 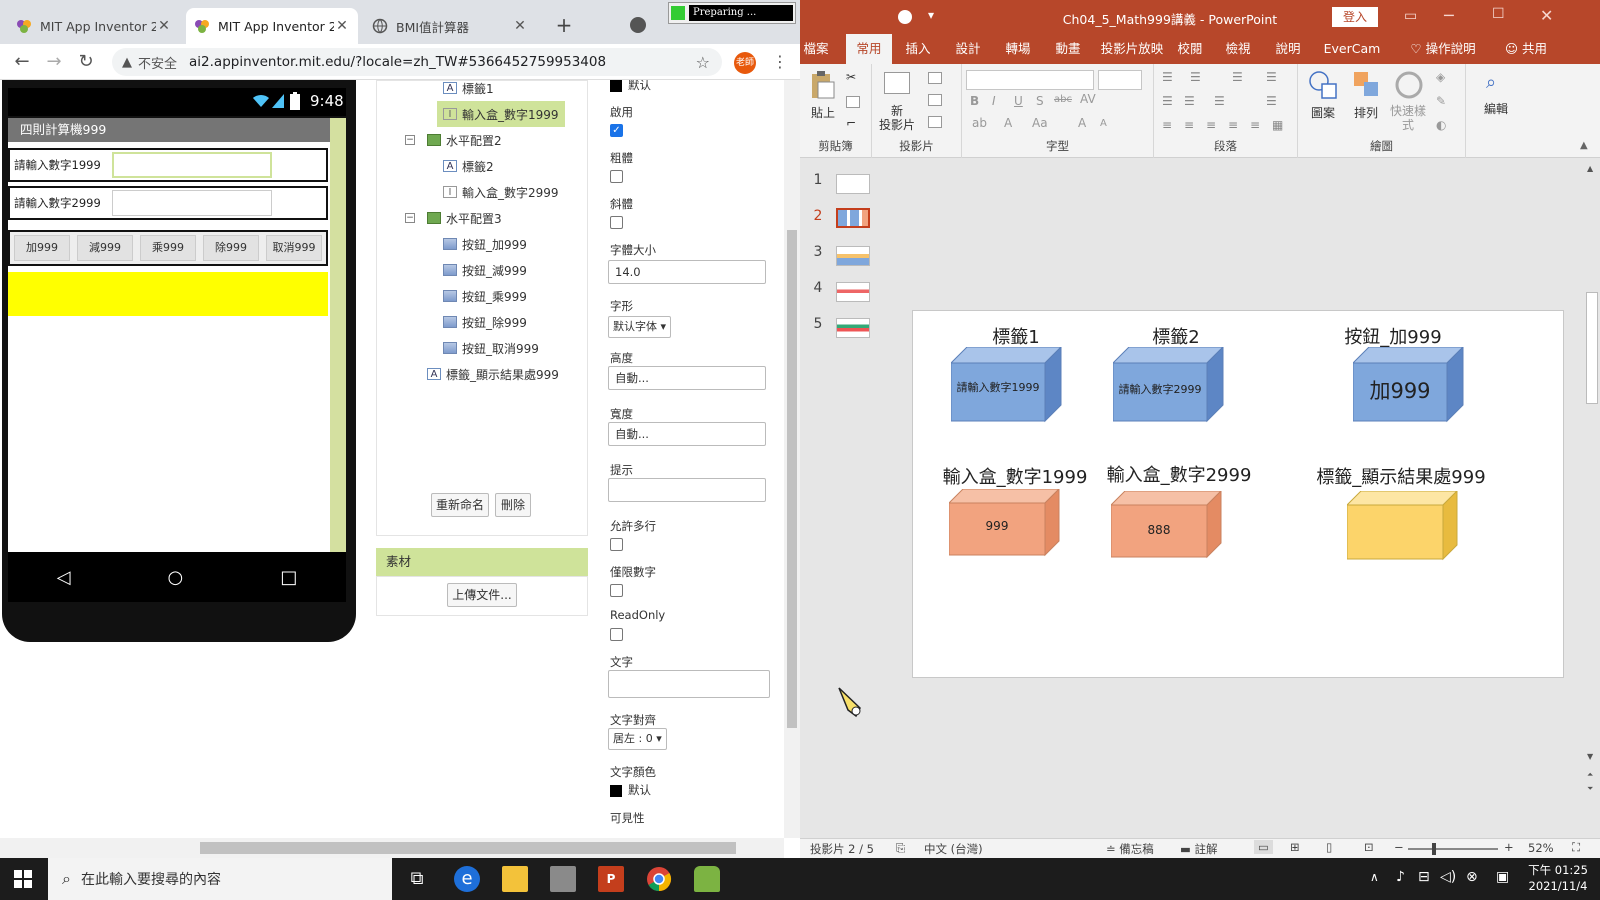 What do you see at coordinates (1592, 348) in the screenshot?
I see `slide-scroll-thumb` at bounding box center [1592, 348].